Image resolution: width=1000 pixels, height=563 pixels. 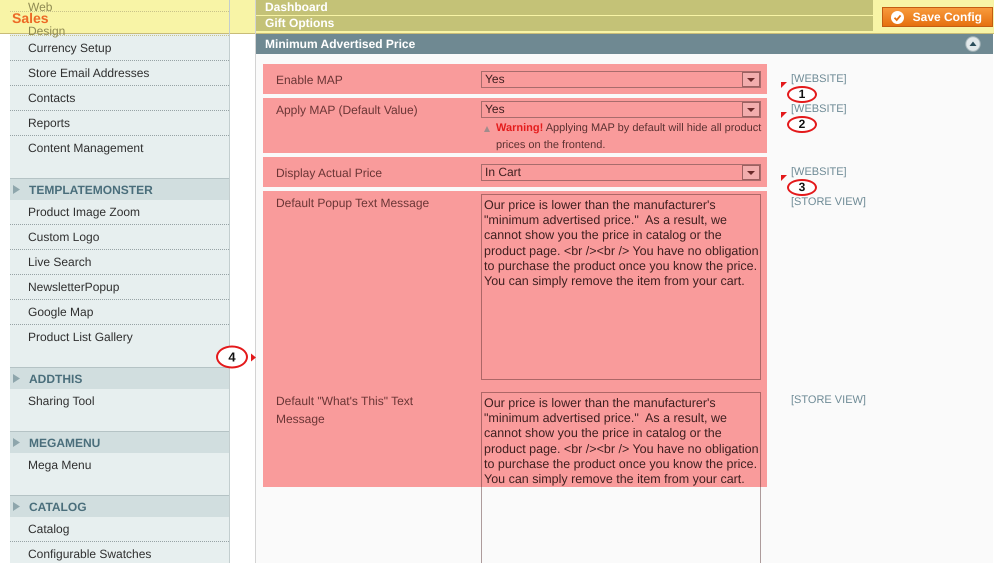 I want to click on sidebar-link: Configurable Swatches, so click(x=90, y=554).